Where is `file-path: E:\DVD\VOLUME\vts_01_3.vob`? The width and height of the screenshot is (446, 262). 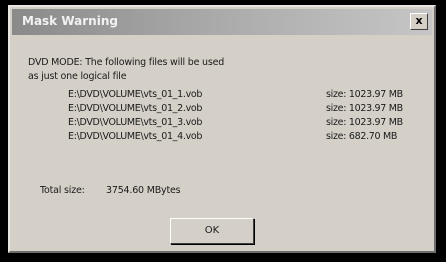
file-path: E:\DVD\VOLUME\vts_01_3.vob is located at coordinates (135, 122).